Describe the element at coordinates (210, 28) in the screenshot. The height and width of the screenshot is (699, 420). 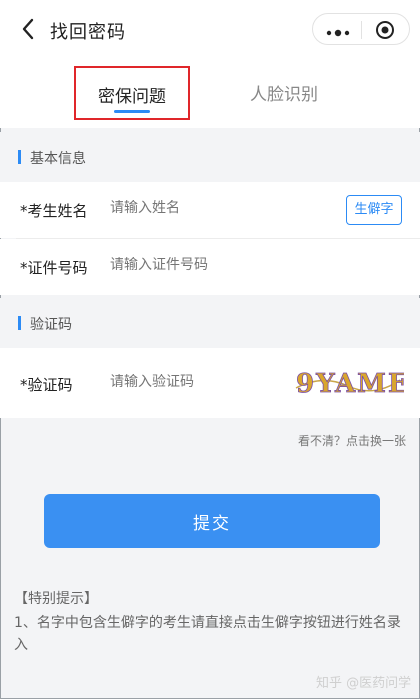
I see `top-bar: 找回密码` at that location.